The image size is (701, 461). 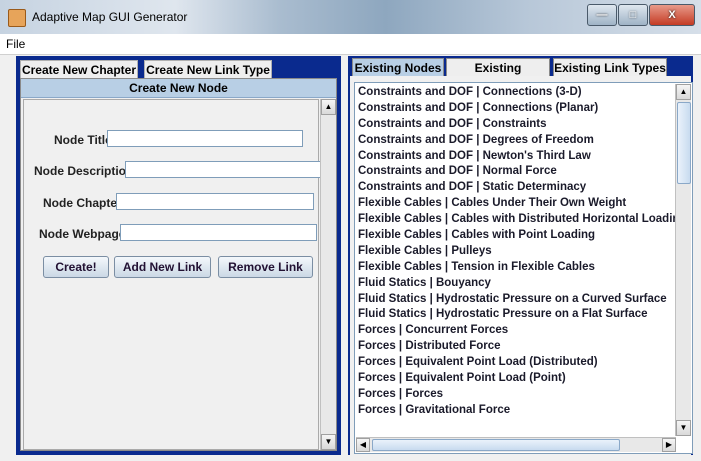 What do you see at coordinates (223, 169) in the screenshot?
I see `node-description-input` at bounding box center [223, 169].